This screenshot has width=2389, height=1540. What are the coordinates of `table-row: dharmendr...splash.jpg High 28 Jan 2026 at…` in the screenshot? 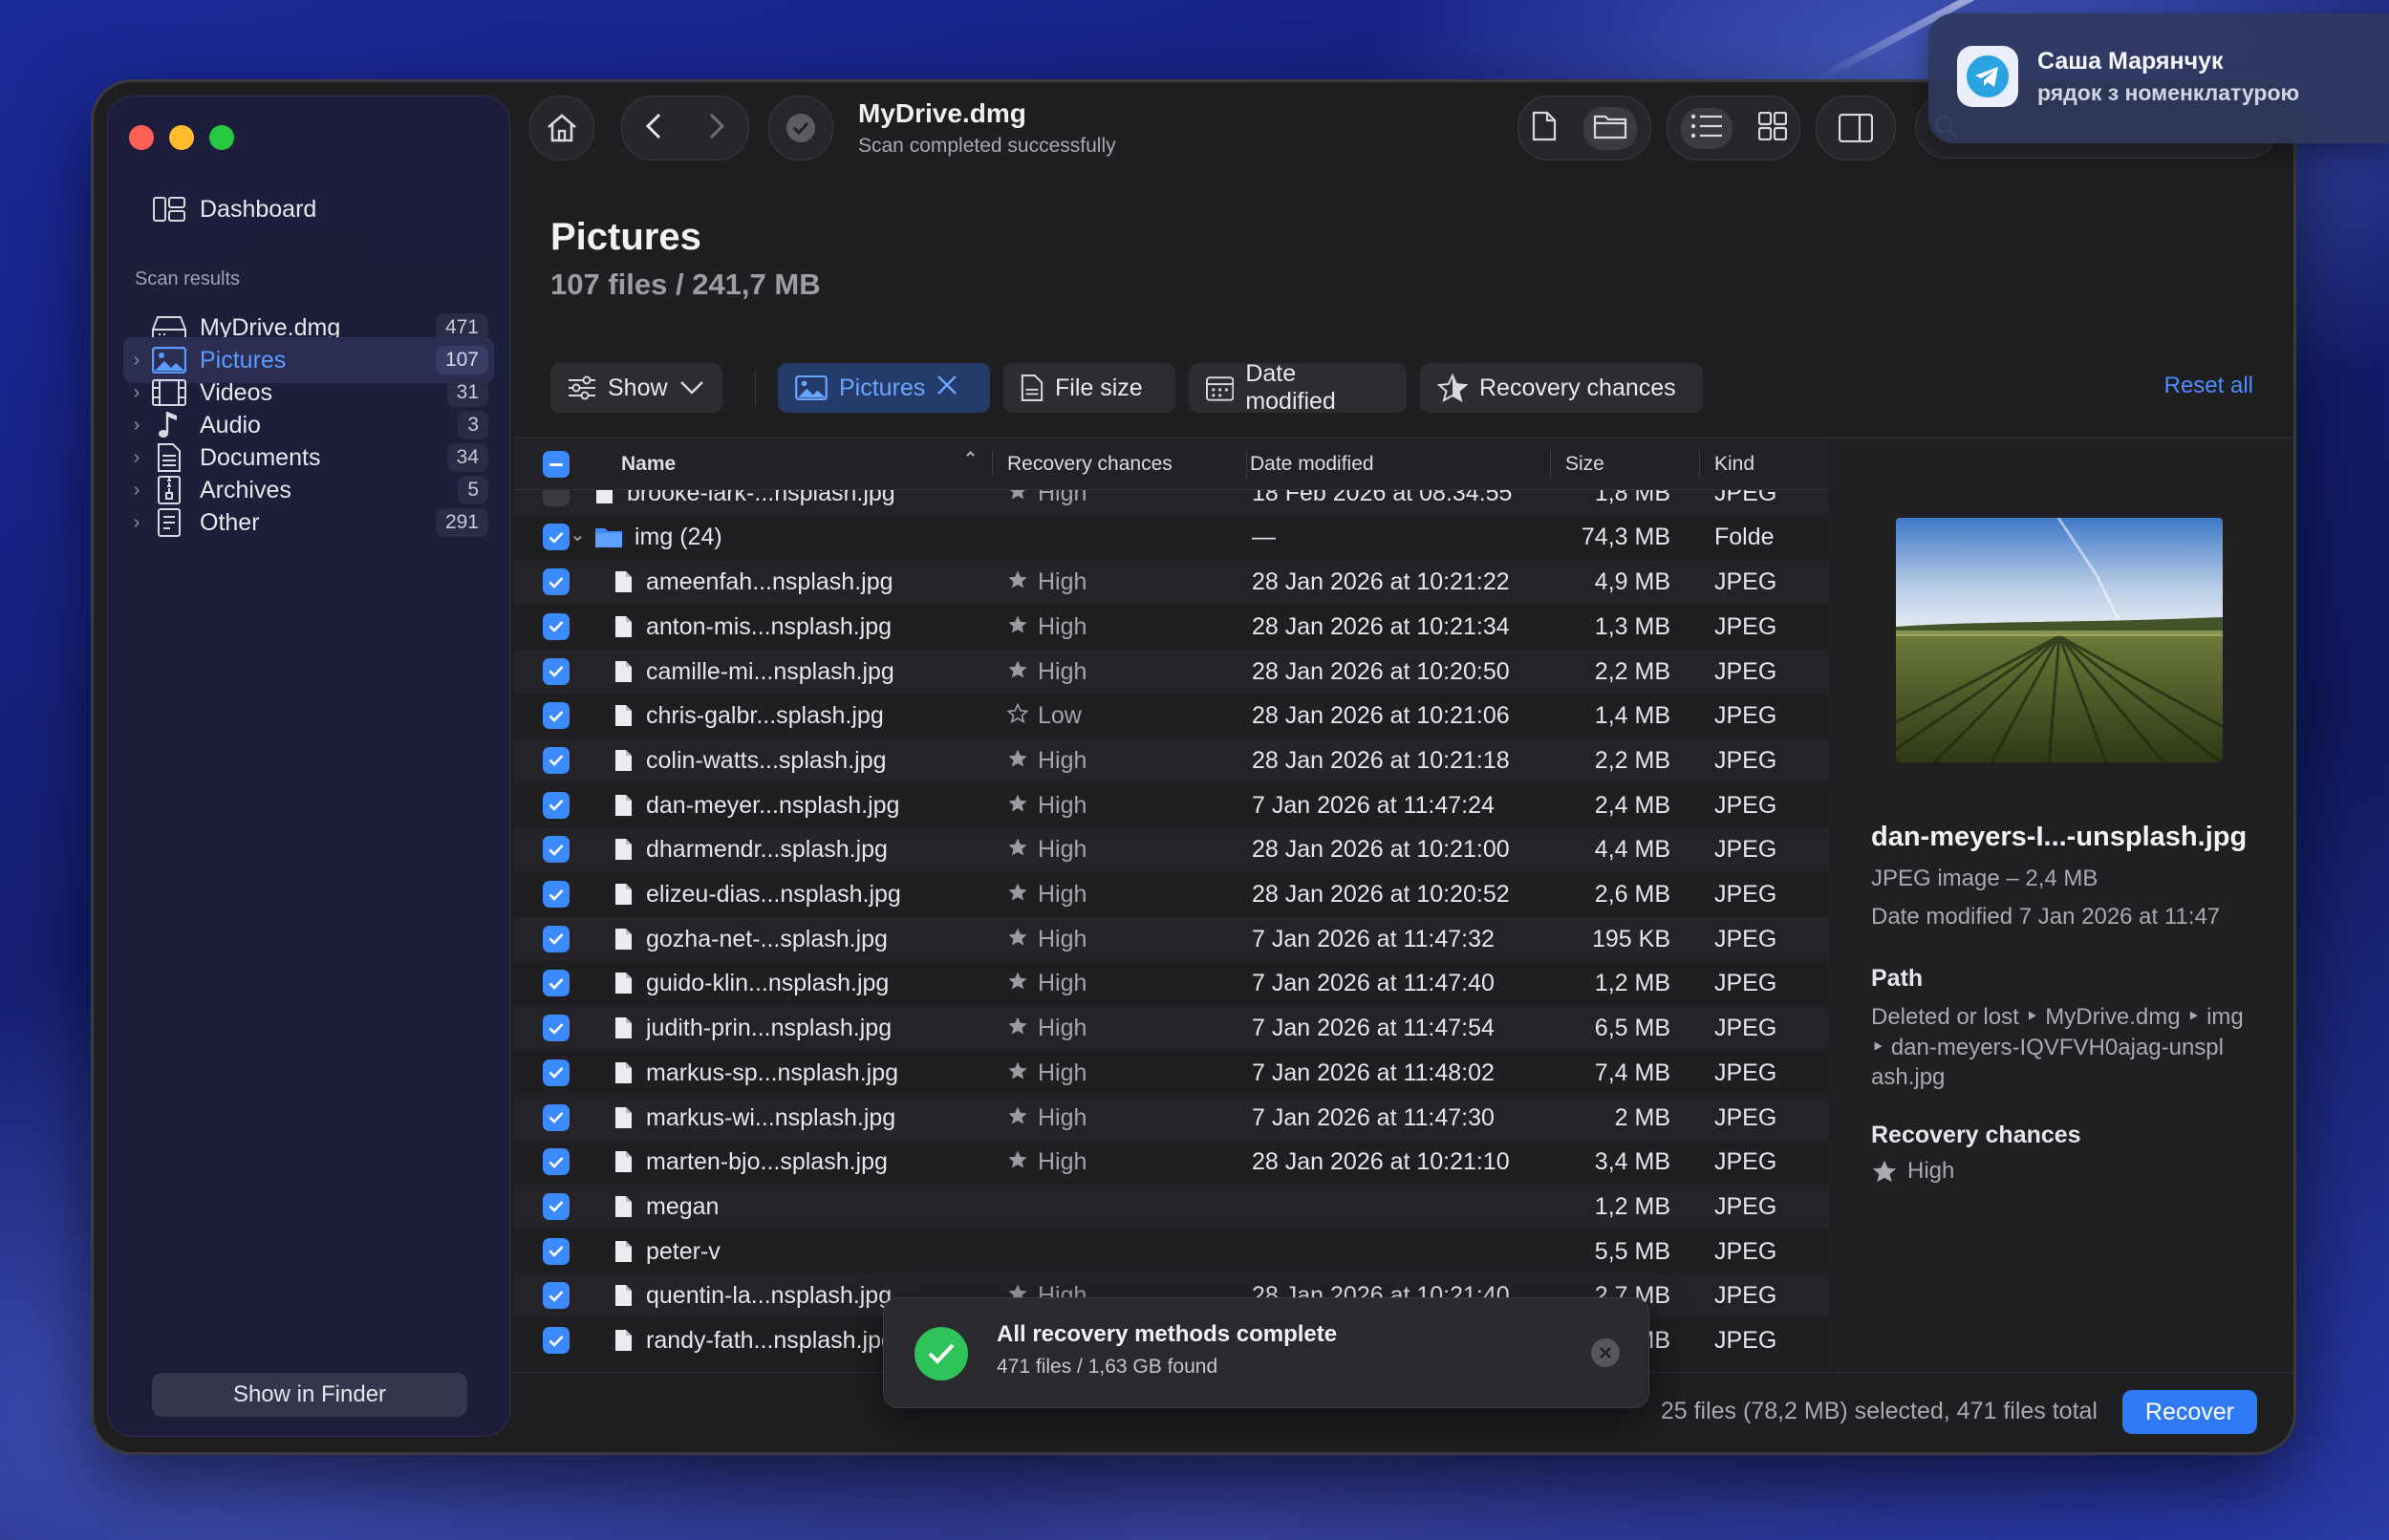 It's located at (1171, 849).